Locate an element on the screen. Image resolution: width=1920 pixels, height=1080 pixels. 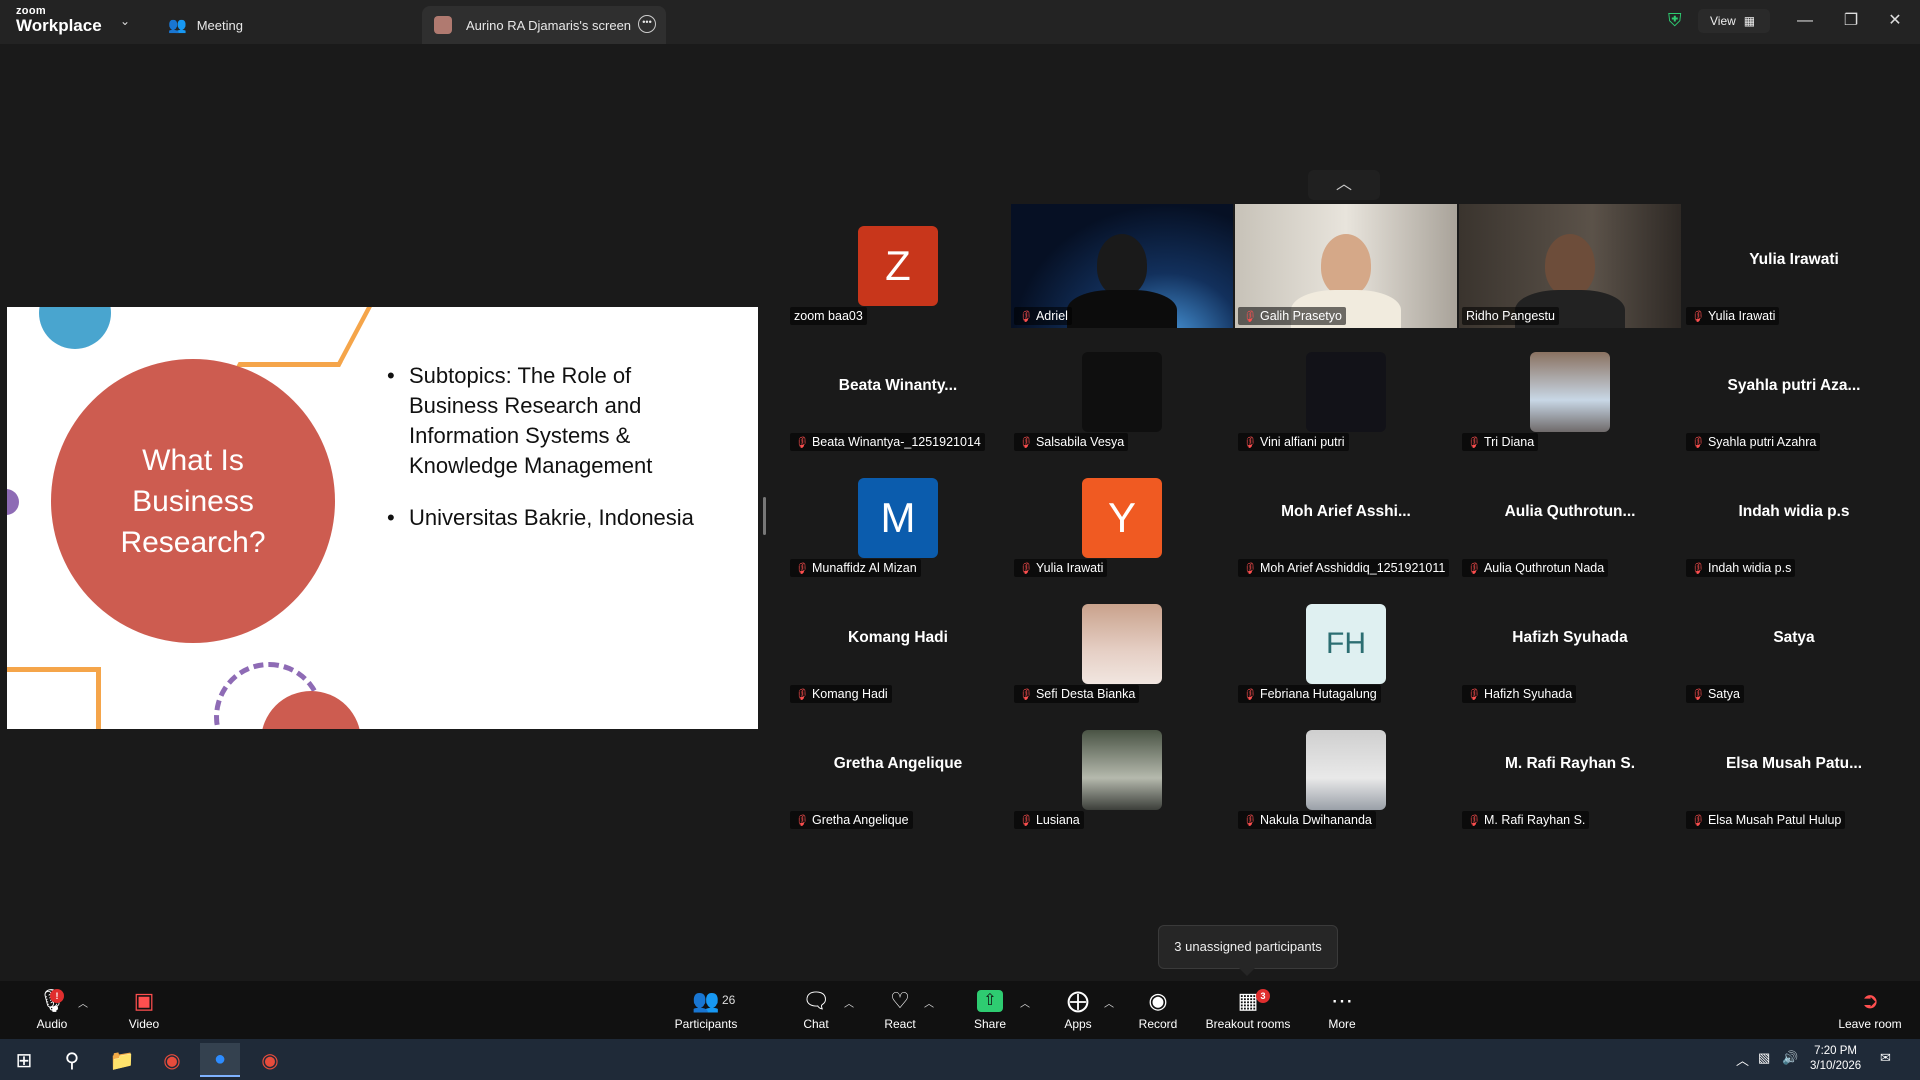
participant-tile: Indah widia p.s 🎙 Indah widia p.s is located at coordinates (1794, 518).